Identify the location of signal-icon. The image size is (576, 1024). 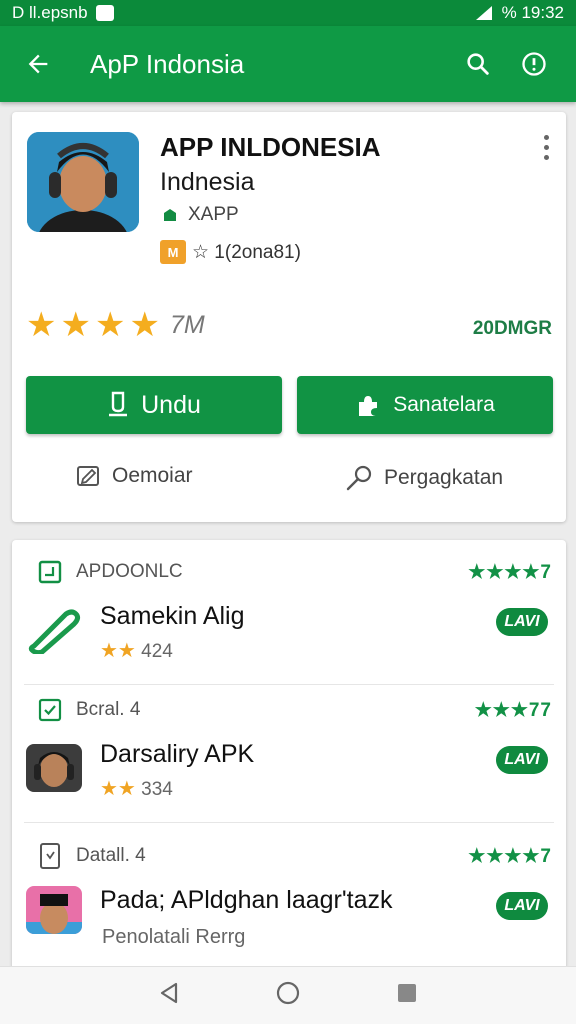
(483, 13).